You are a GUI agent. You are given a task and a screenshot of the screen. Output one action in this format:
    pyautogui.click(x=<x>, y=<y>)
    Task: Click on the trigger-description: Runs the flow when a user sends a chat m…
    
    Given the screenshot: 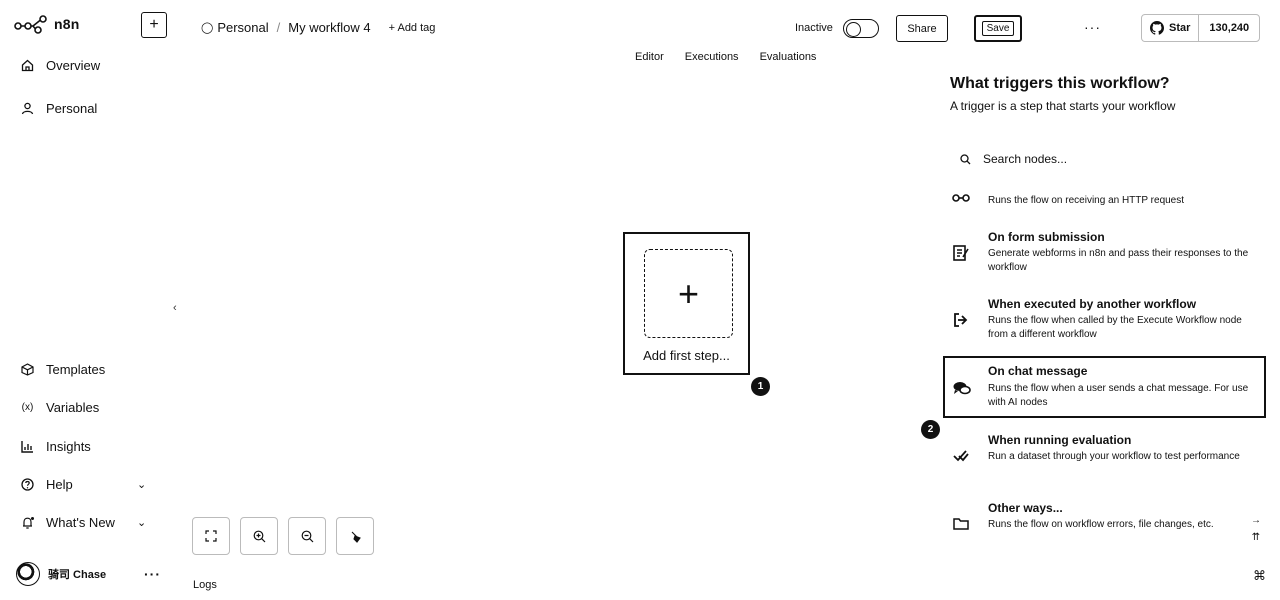 What is the action you would take?
    pyautogui.click(x=1118, y=395)
    